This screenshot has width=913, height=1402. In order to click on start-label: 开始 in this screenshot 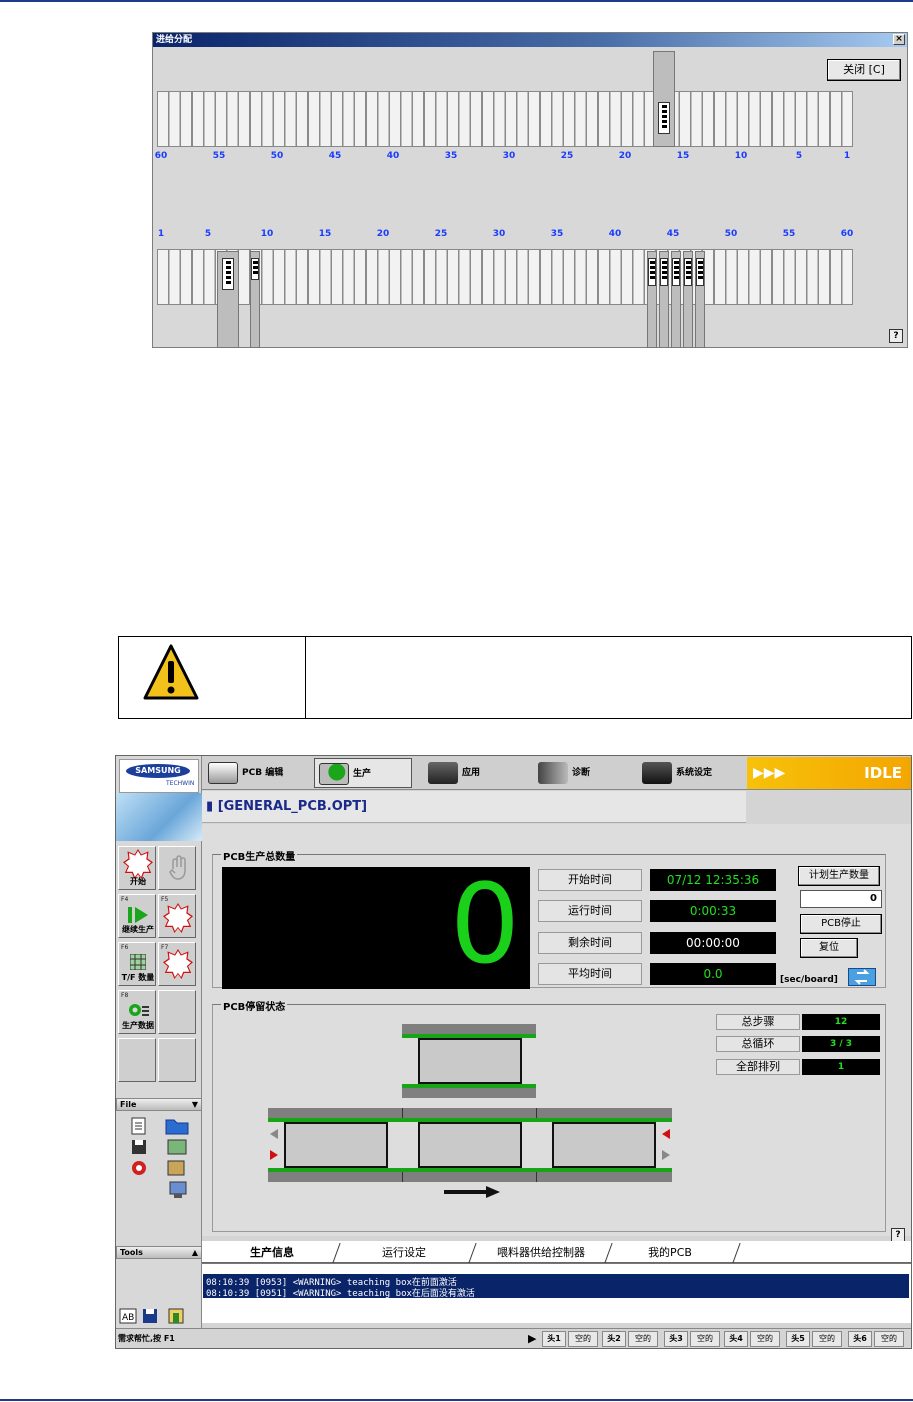, I will do `click(138, 881)`.